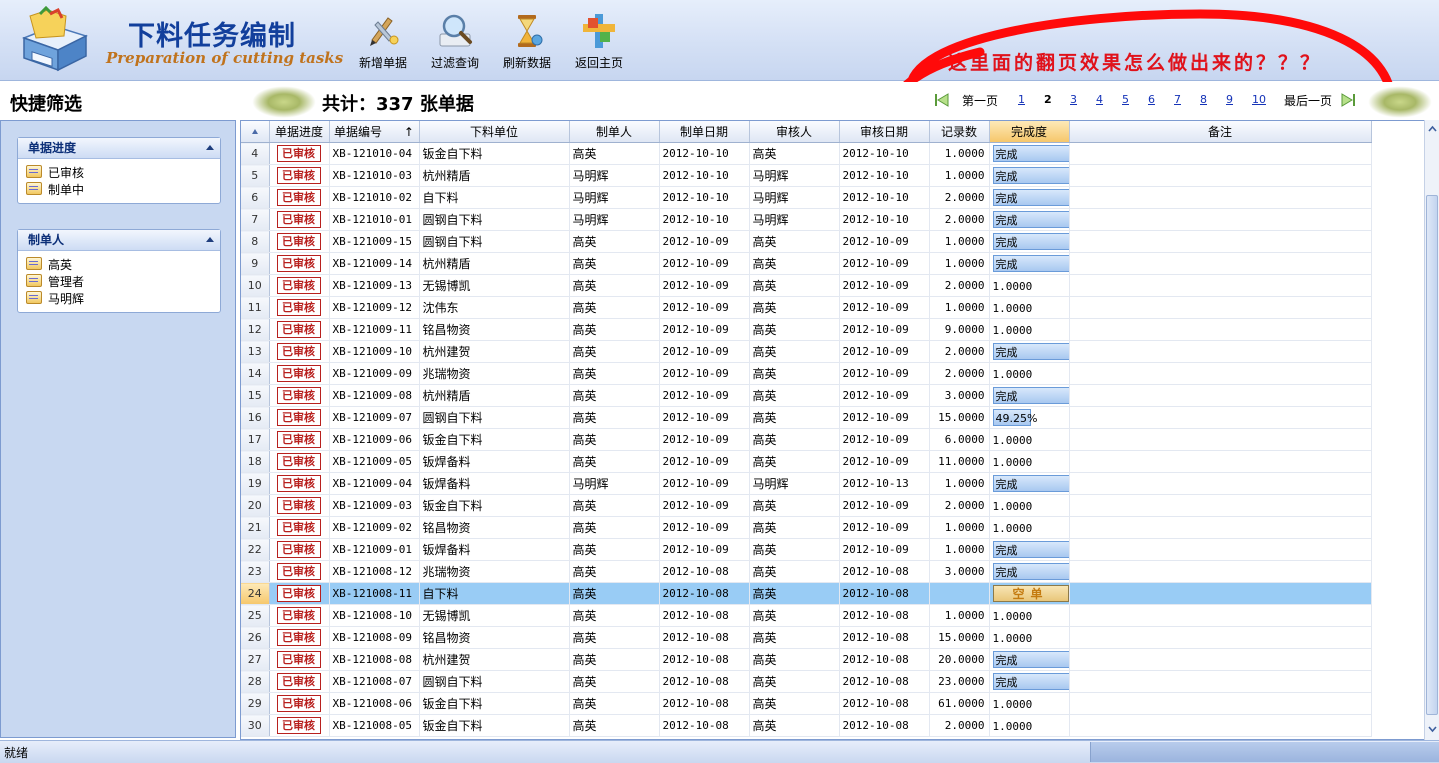 The width and height of the screenshot is (1439, 763). Describe the element at coordinates (383, 41) in the screenshot. I see `add-document-button: 新增单据` at that location.